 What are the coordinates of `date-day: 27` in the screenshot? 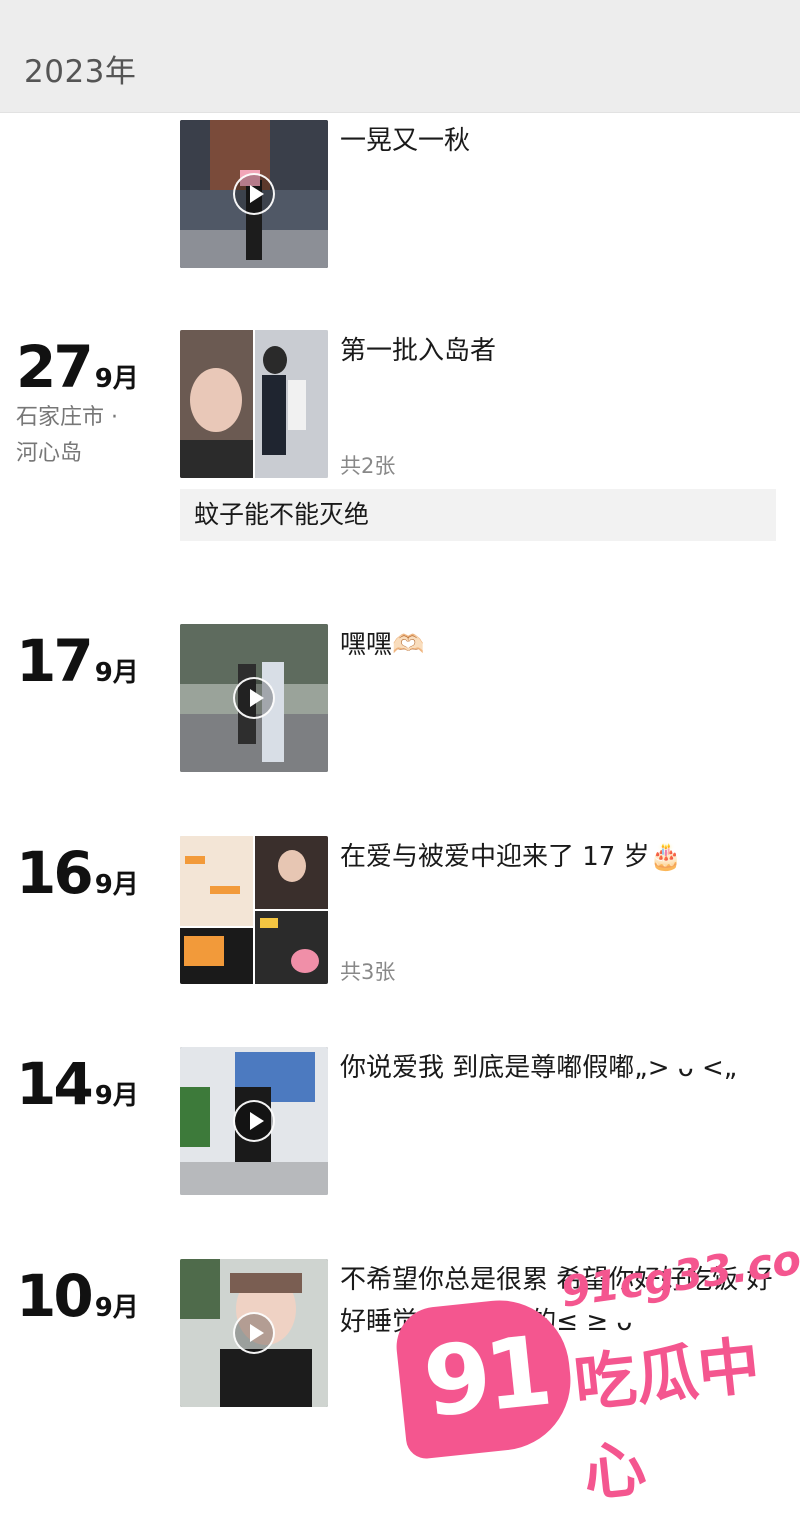 It's located at (55, 367).